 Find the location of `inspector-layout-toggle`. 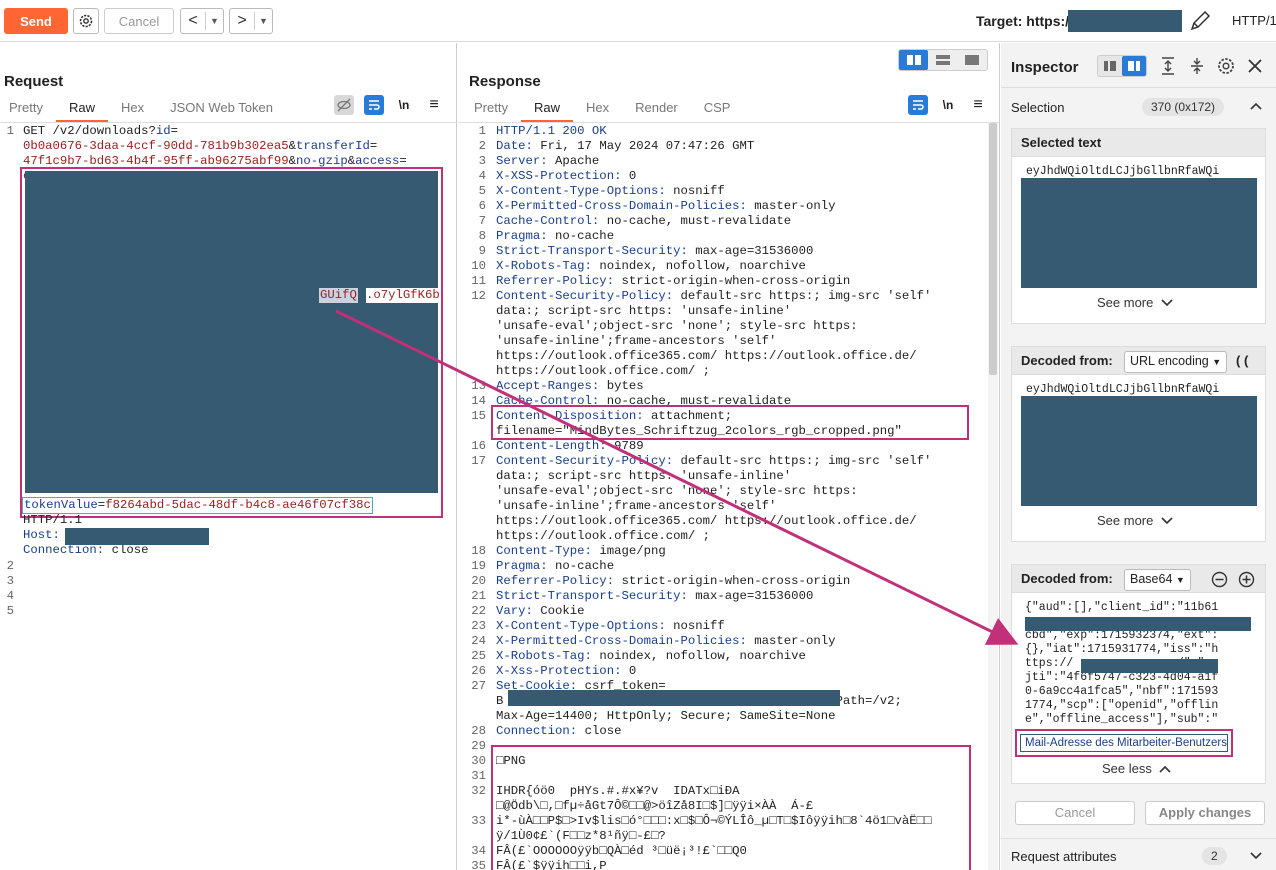

inspector-layout-toggle is located at coordinates (1122, 66).